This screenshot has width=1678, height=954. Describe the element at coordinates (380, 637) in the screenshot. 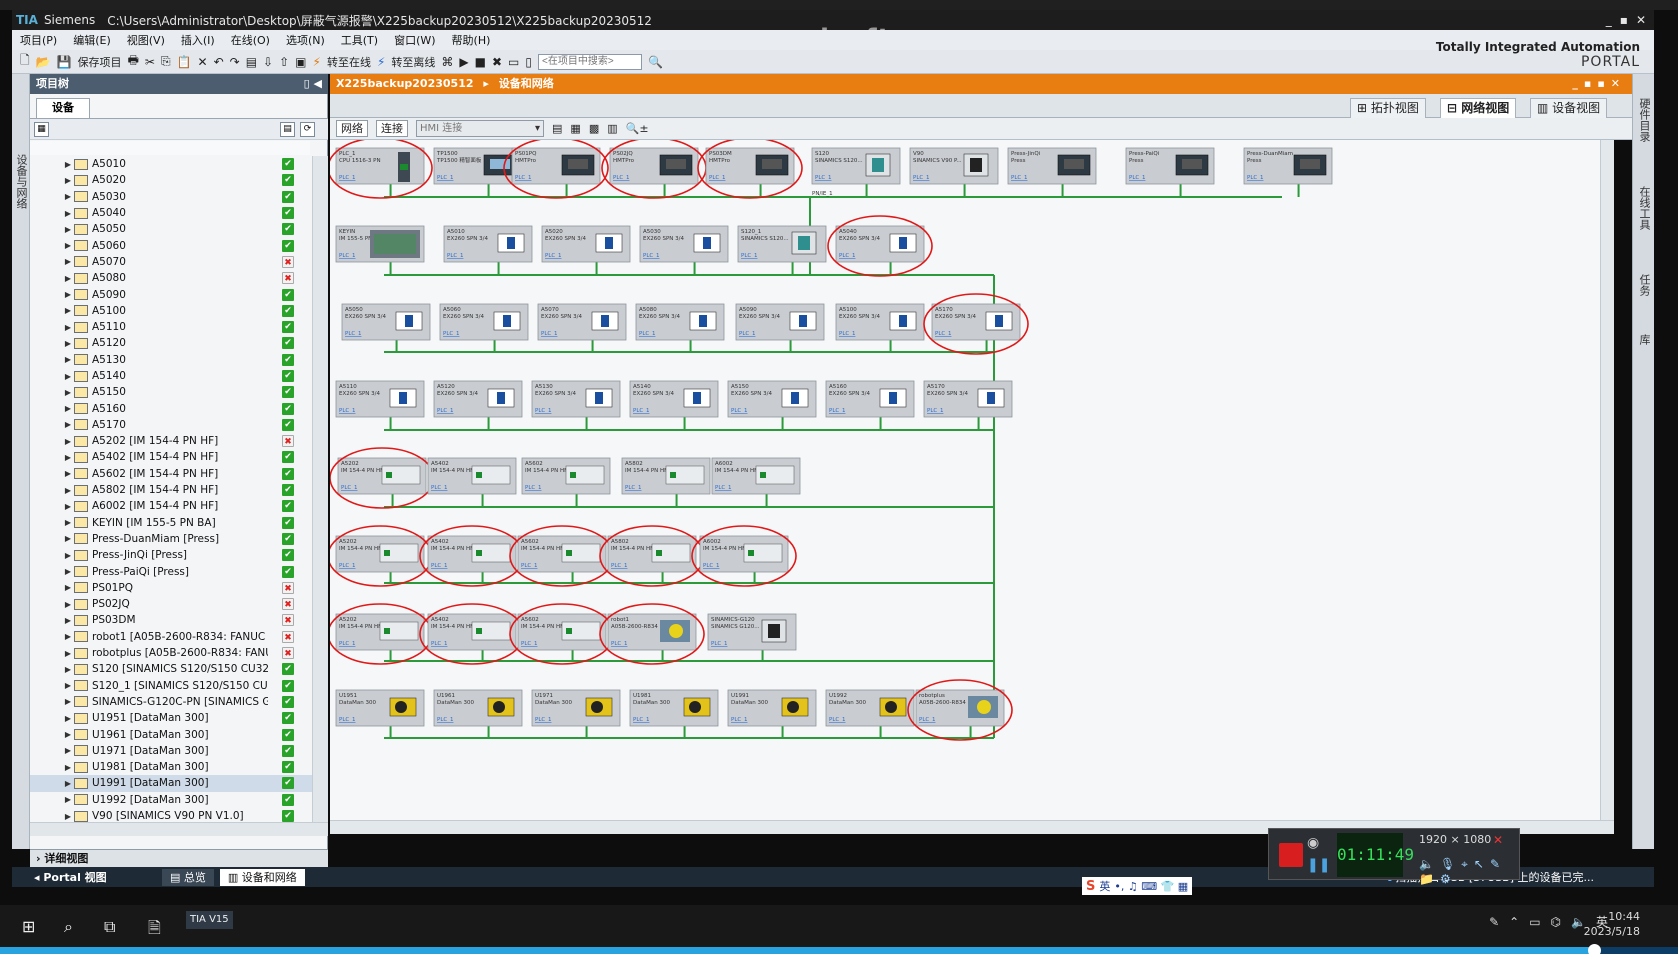

I see `device-card: A5202IM 154-4 PN HF PLC_1` at that location.